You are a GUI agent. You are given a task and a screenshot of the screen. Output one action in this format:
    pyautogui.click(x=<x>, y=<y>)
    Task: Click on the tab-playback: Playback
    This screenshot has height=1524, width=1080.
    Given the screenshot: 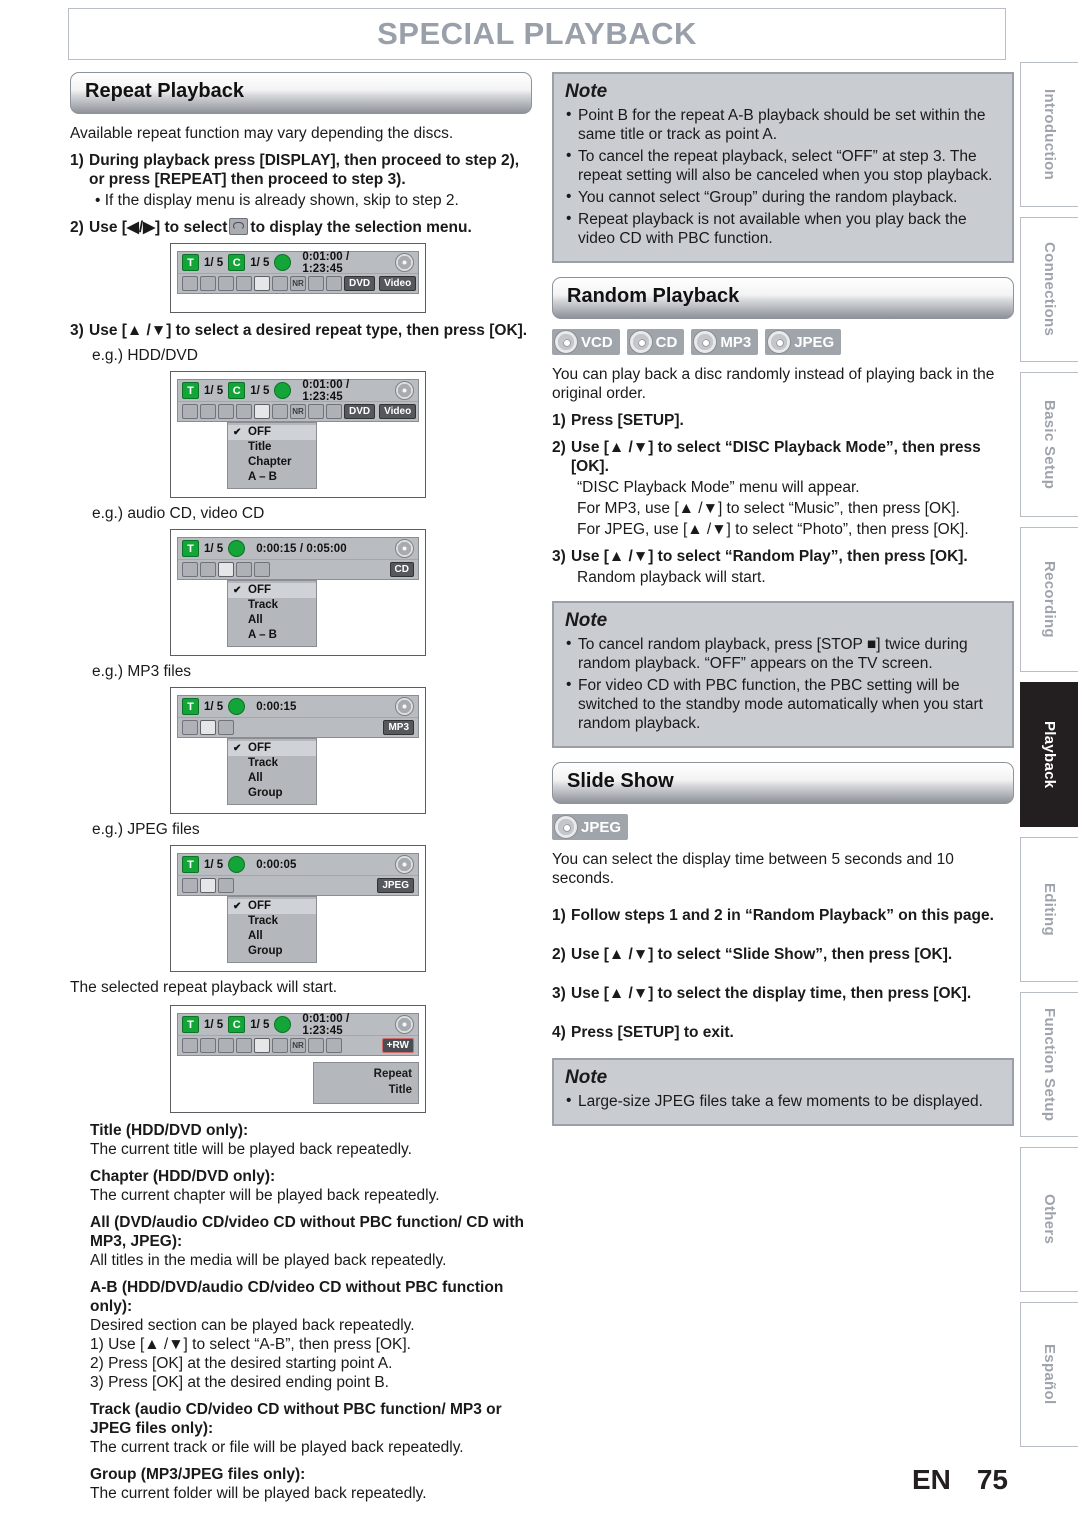 What is the action you would take?
    pyautogui.click(x=1049, y=754)
    